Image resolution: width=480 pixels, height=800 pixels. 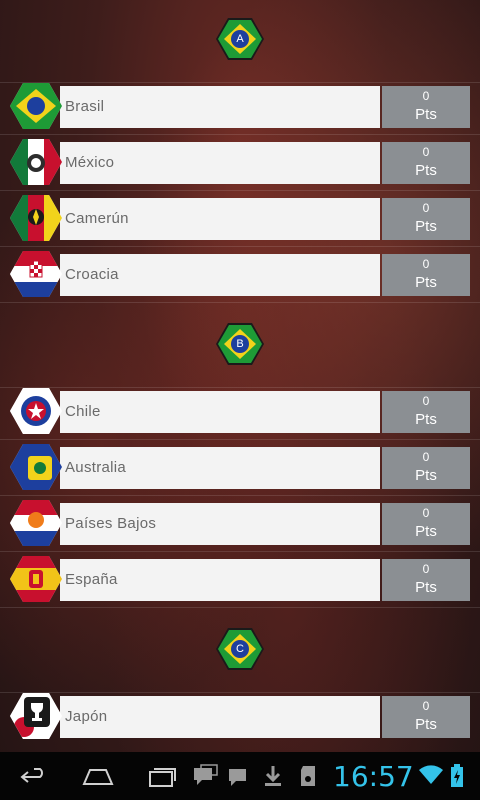 What do you see at coordinates (98, 778) in the screenshot?
I see `home-icon` at bounding box center [98, 778].